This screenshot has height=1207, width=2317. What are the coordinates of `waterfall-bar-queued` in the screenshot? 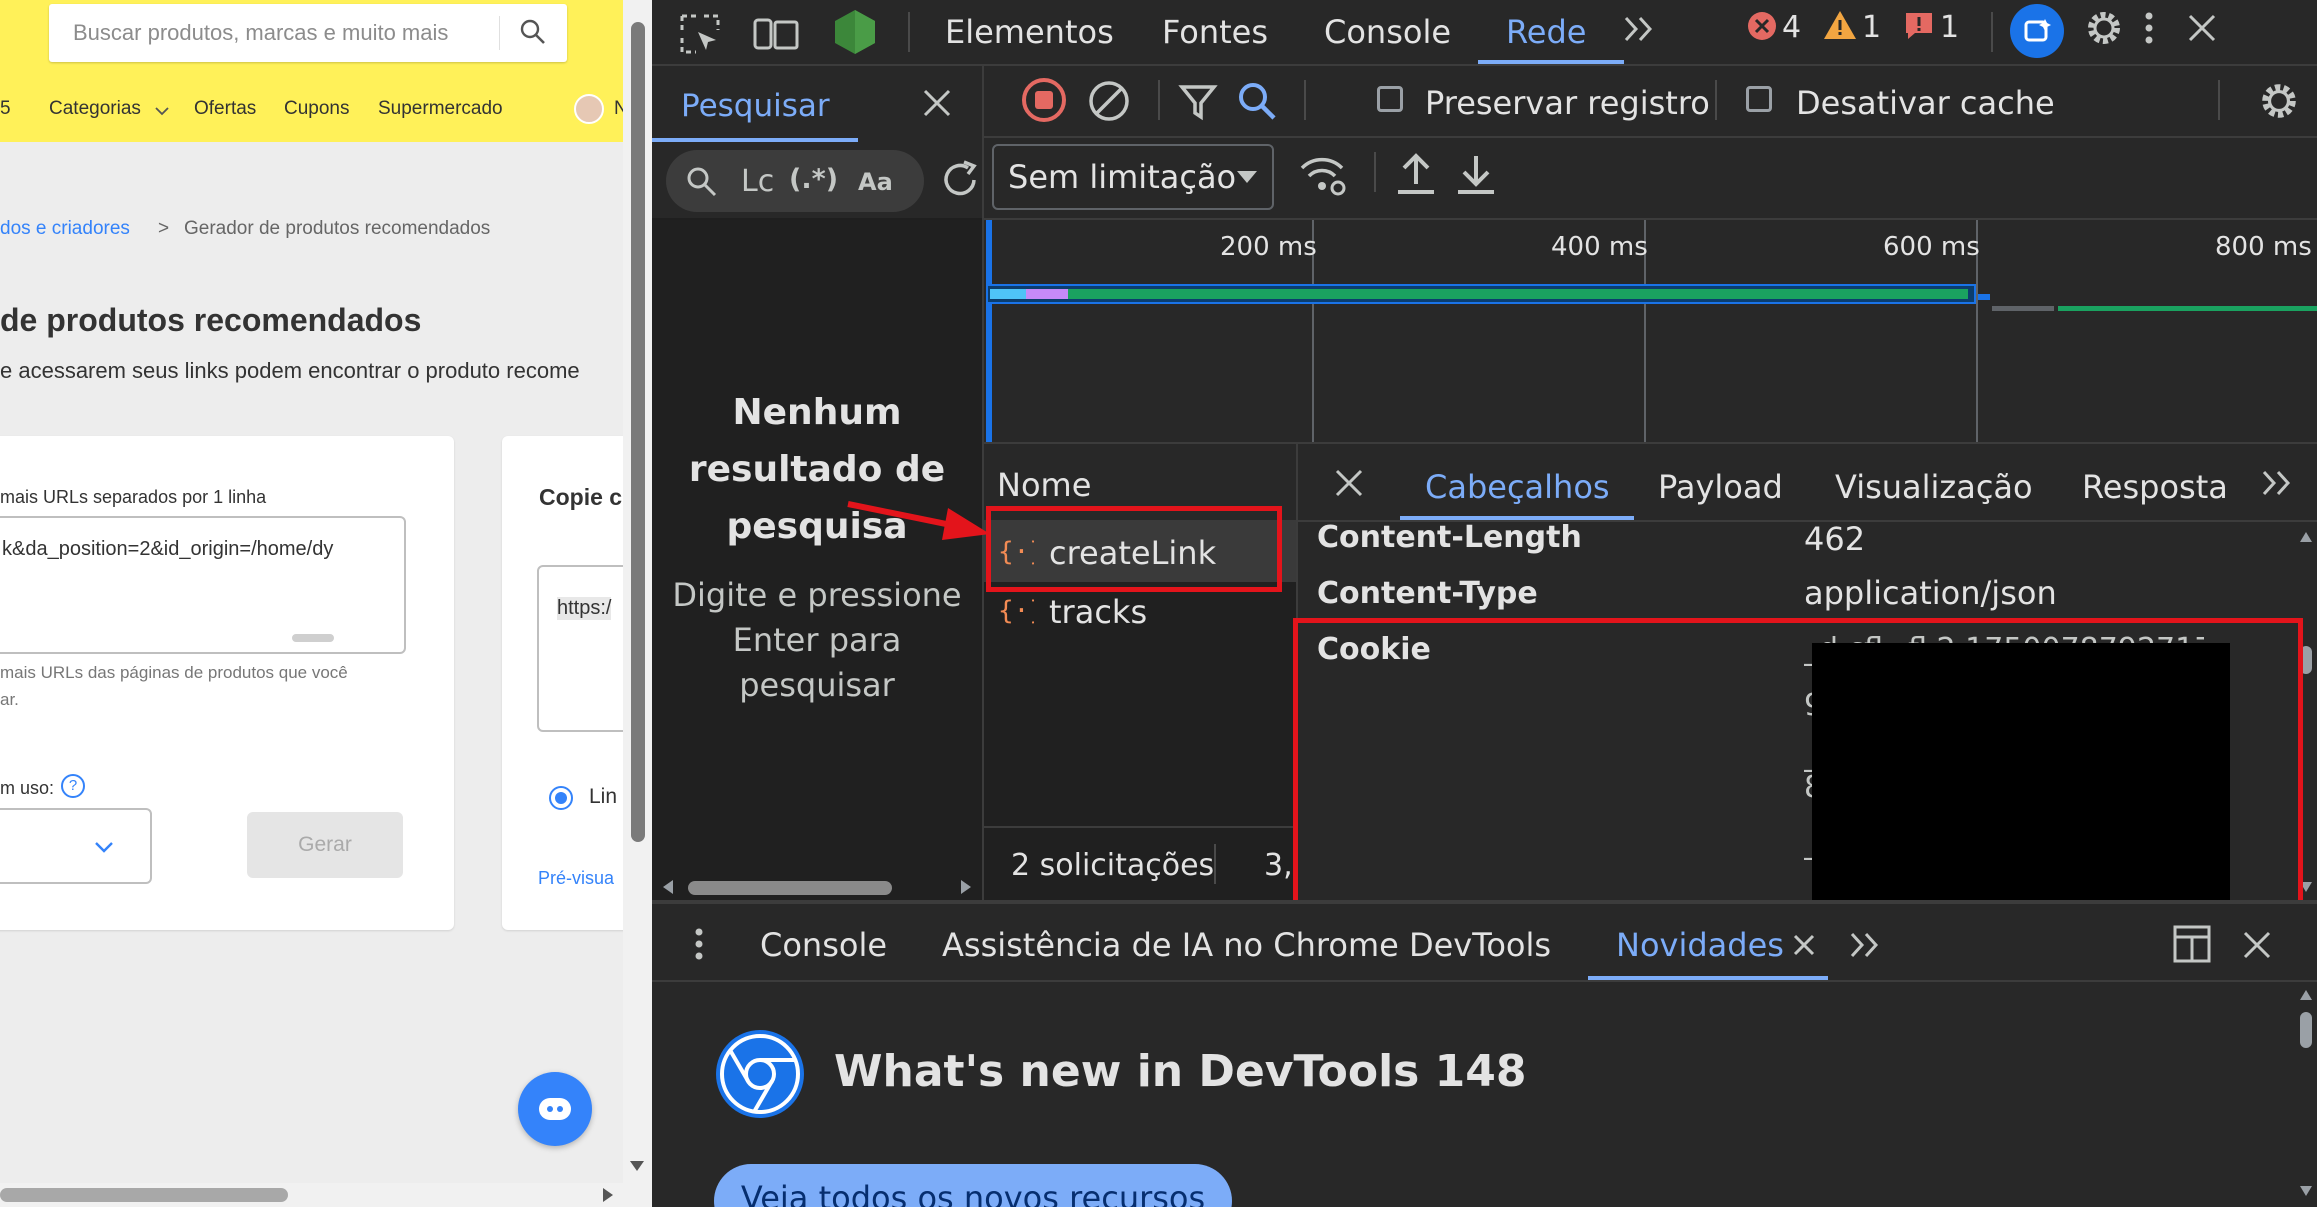 It's located at (2023, 308).